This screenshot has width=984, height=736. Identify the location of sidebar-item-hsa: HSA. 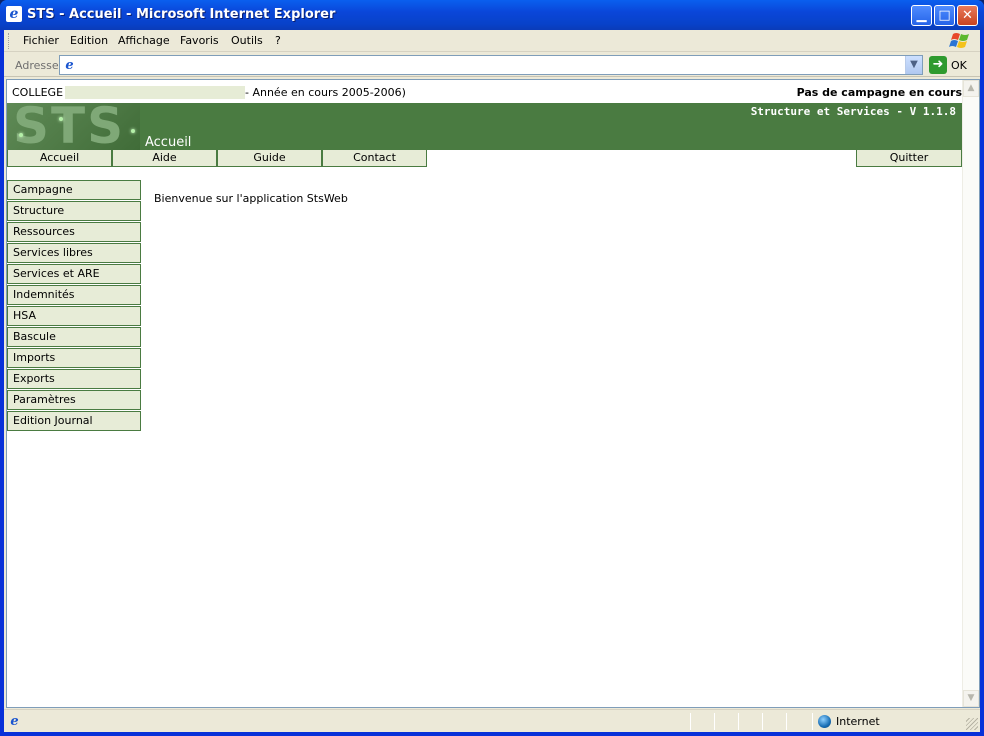
(74, 316).